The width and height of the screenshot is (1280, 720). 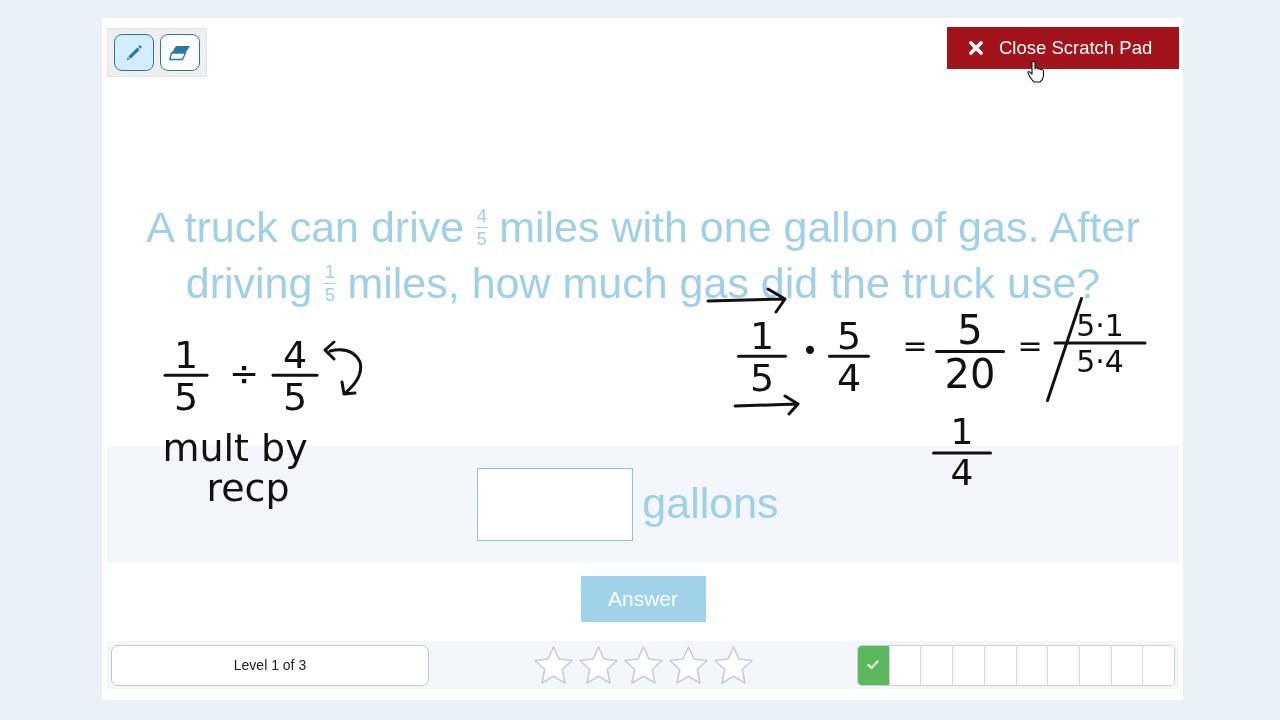 I want to click on pencil-icon, so click(x=134, y=52).